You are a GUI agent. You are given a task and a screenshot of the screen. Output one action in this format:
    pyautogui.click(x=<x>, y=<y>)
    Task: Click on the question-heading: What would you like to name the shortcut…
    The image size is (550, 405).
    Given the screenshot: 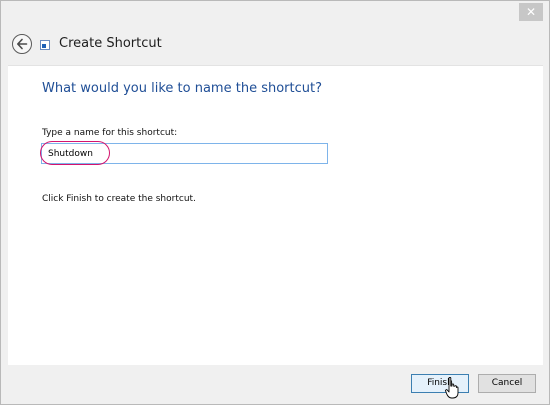 What is the action you would take?
    pyautogui.click(x=182, y=88)
    